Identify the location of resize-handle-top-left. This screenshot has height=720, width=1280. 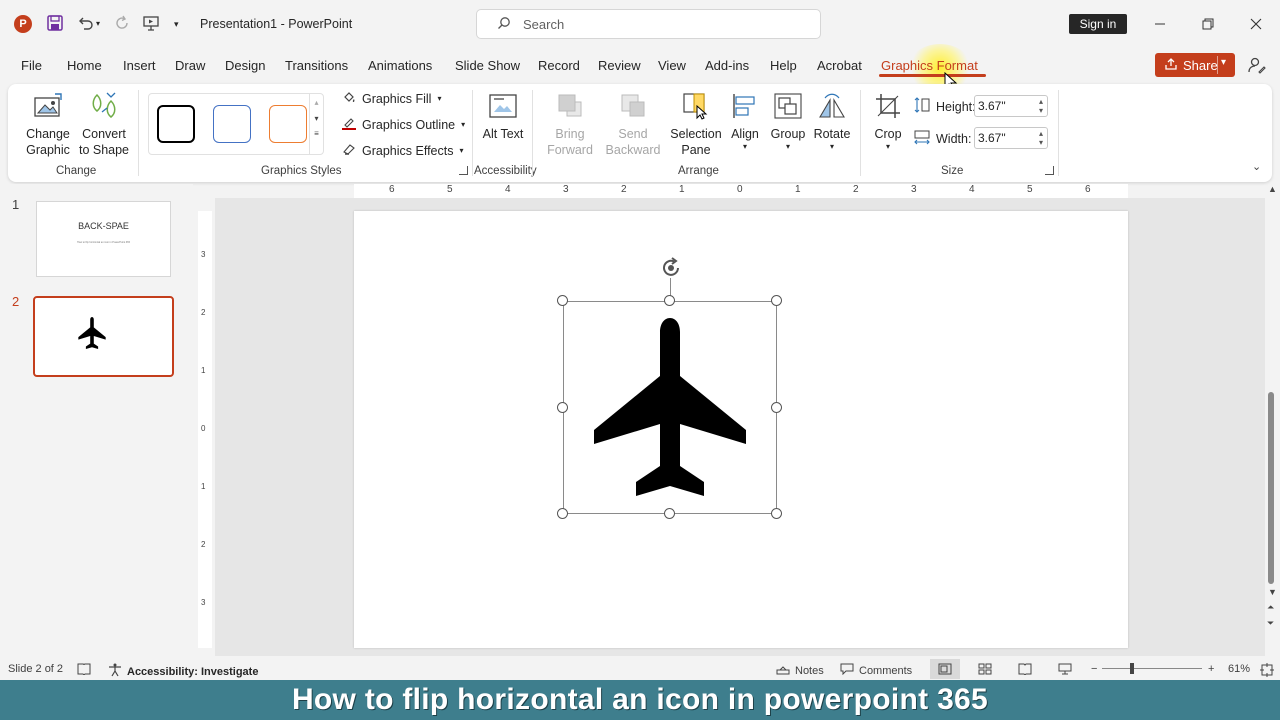
(562, 300).